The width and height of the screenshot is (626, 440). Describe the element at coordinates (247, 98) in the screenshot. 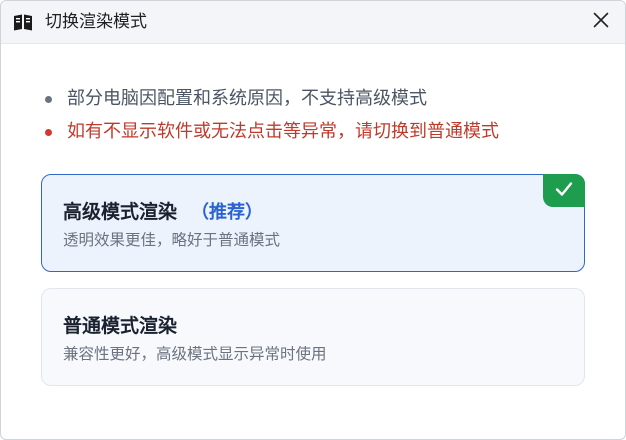

I see `notice-text: 部分电脑因配置和系统原因，不支持高级模式` at that location.